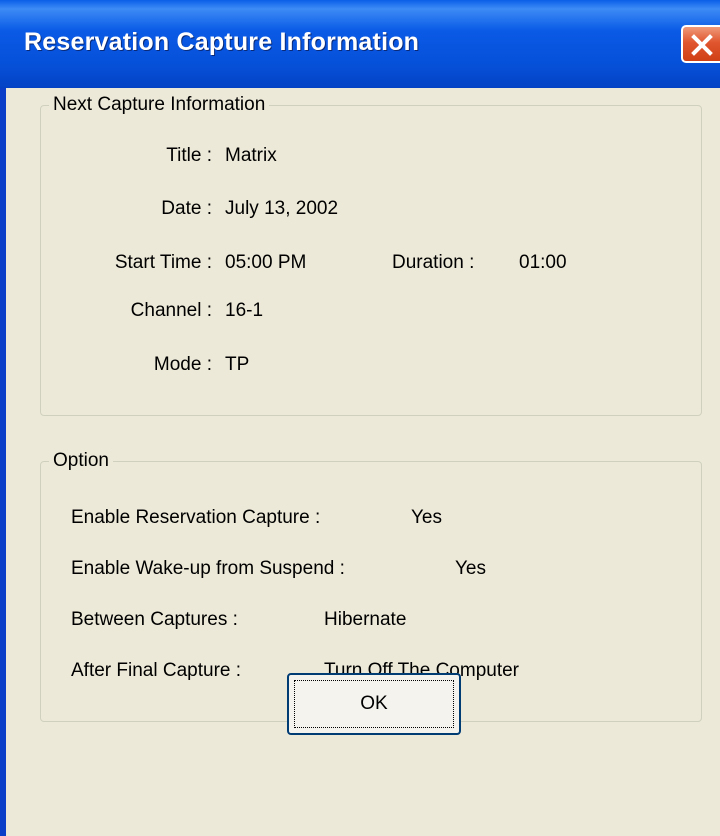 The image size is (720, 836). What do you see at coordinates (189, 155) in the screenshot?
I see `title-label: Title :` at bounding box center [189, 155].